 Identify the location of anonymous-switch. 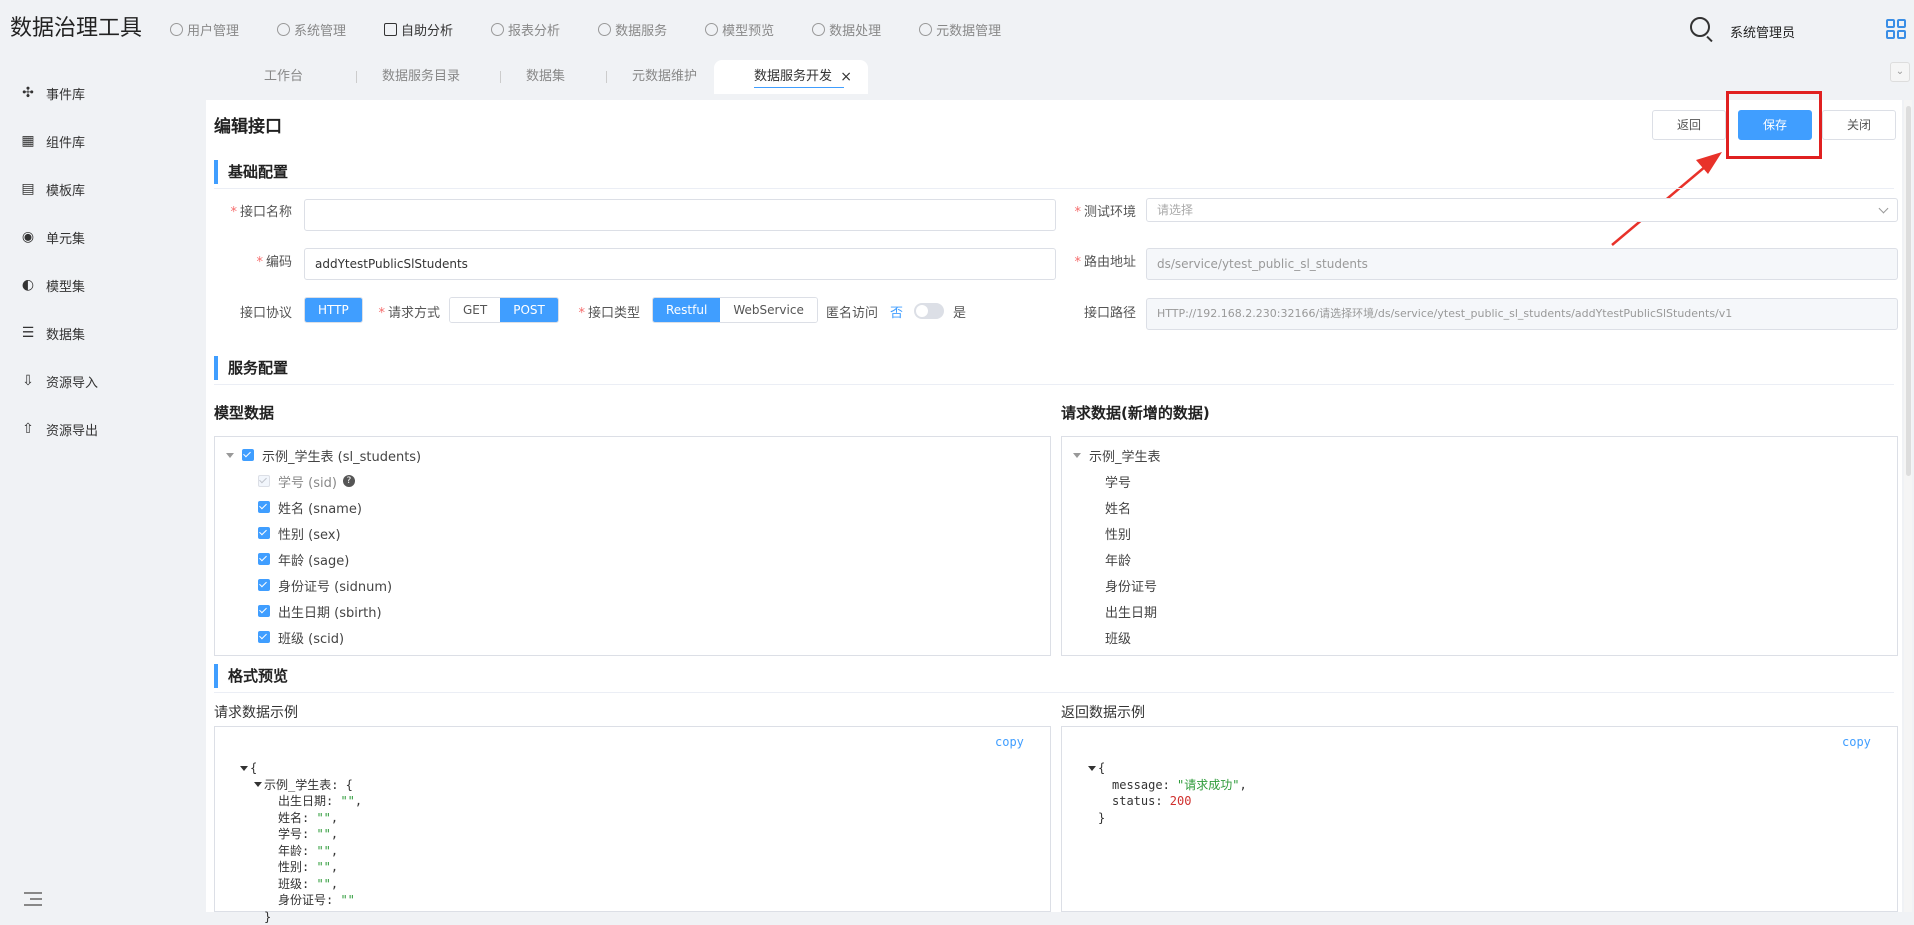
(929, 311).